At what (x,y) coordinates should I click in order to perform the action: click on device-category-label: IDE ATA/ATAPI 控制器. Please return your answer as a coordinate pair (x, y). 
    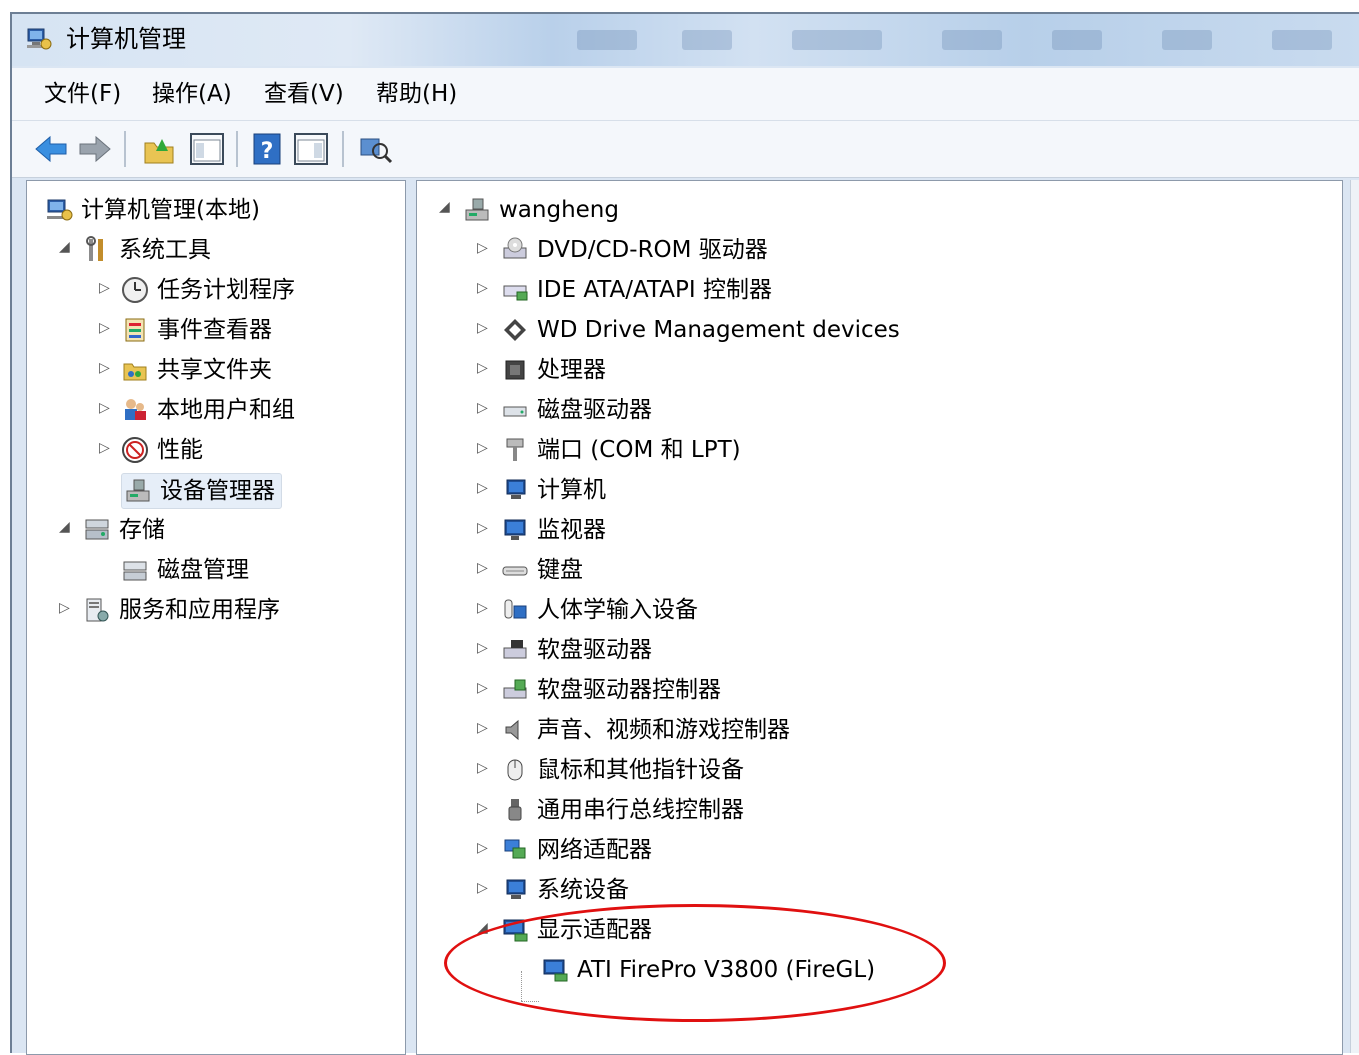
    Looking at the image, I should click on (654, 290).